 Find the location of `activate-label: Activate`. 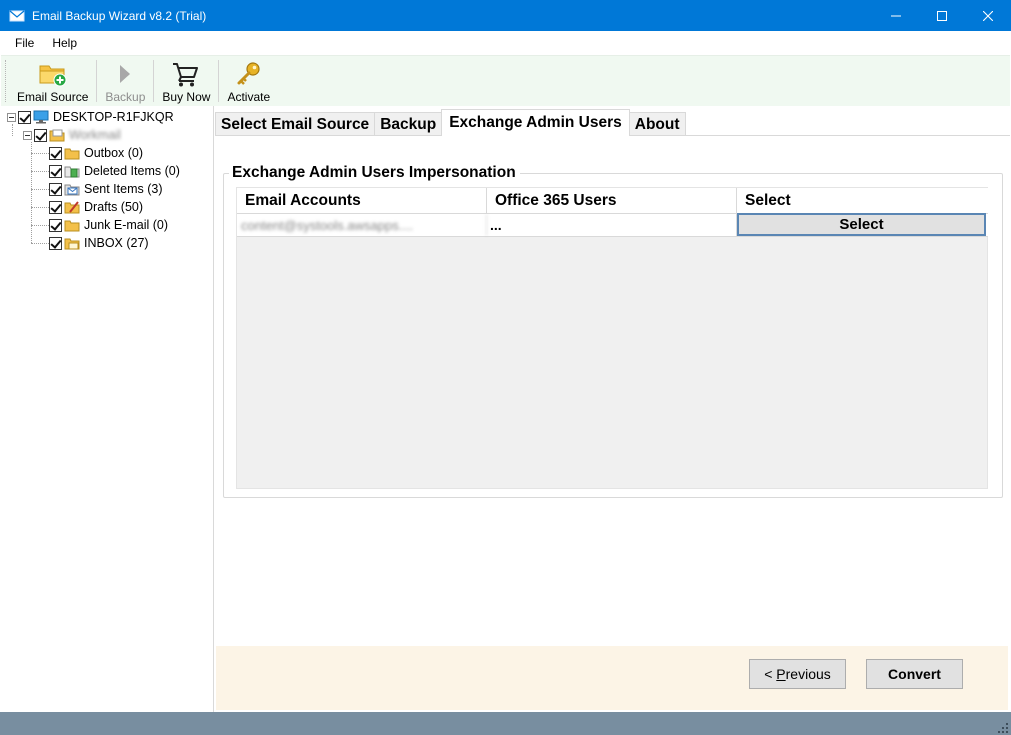

activate-label: Activate is located at coordinates (249, 97).